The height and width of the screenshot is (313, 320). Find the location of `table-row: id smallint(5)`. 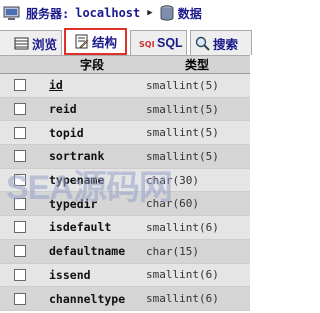

table-row: id smallint(5) is located at coordinates (125, 85).